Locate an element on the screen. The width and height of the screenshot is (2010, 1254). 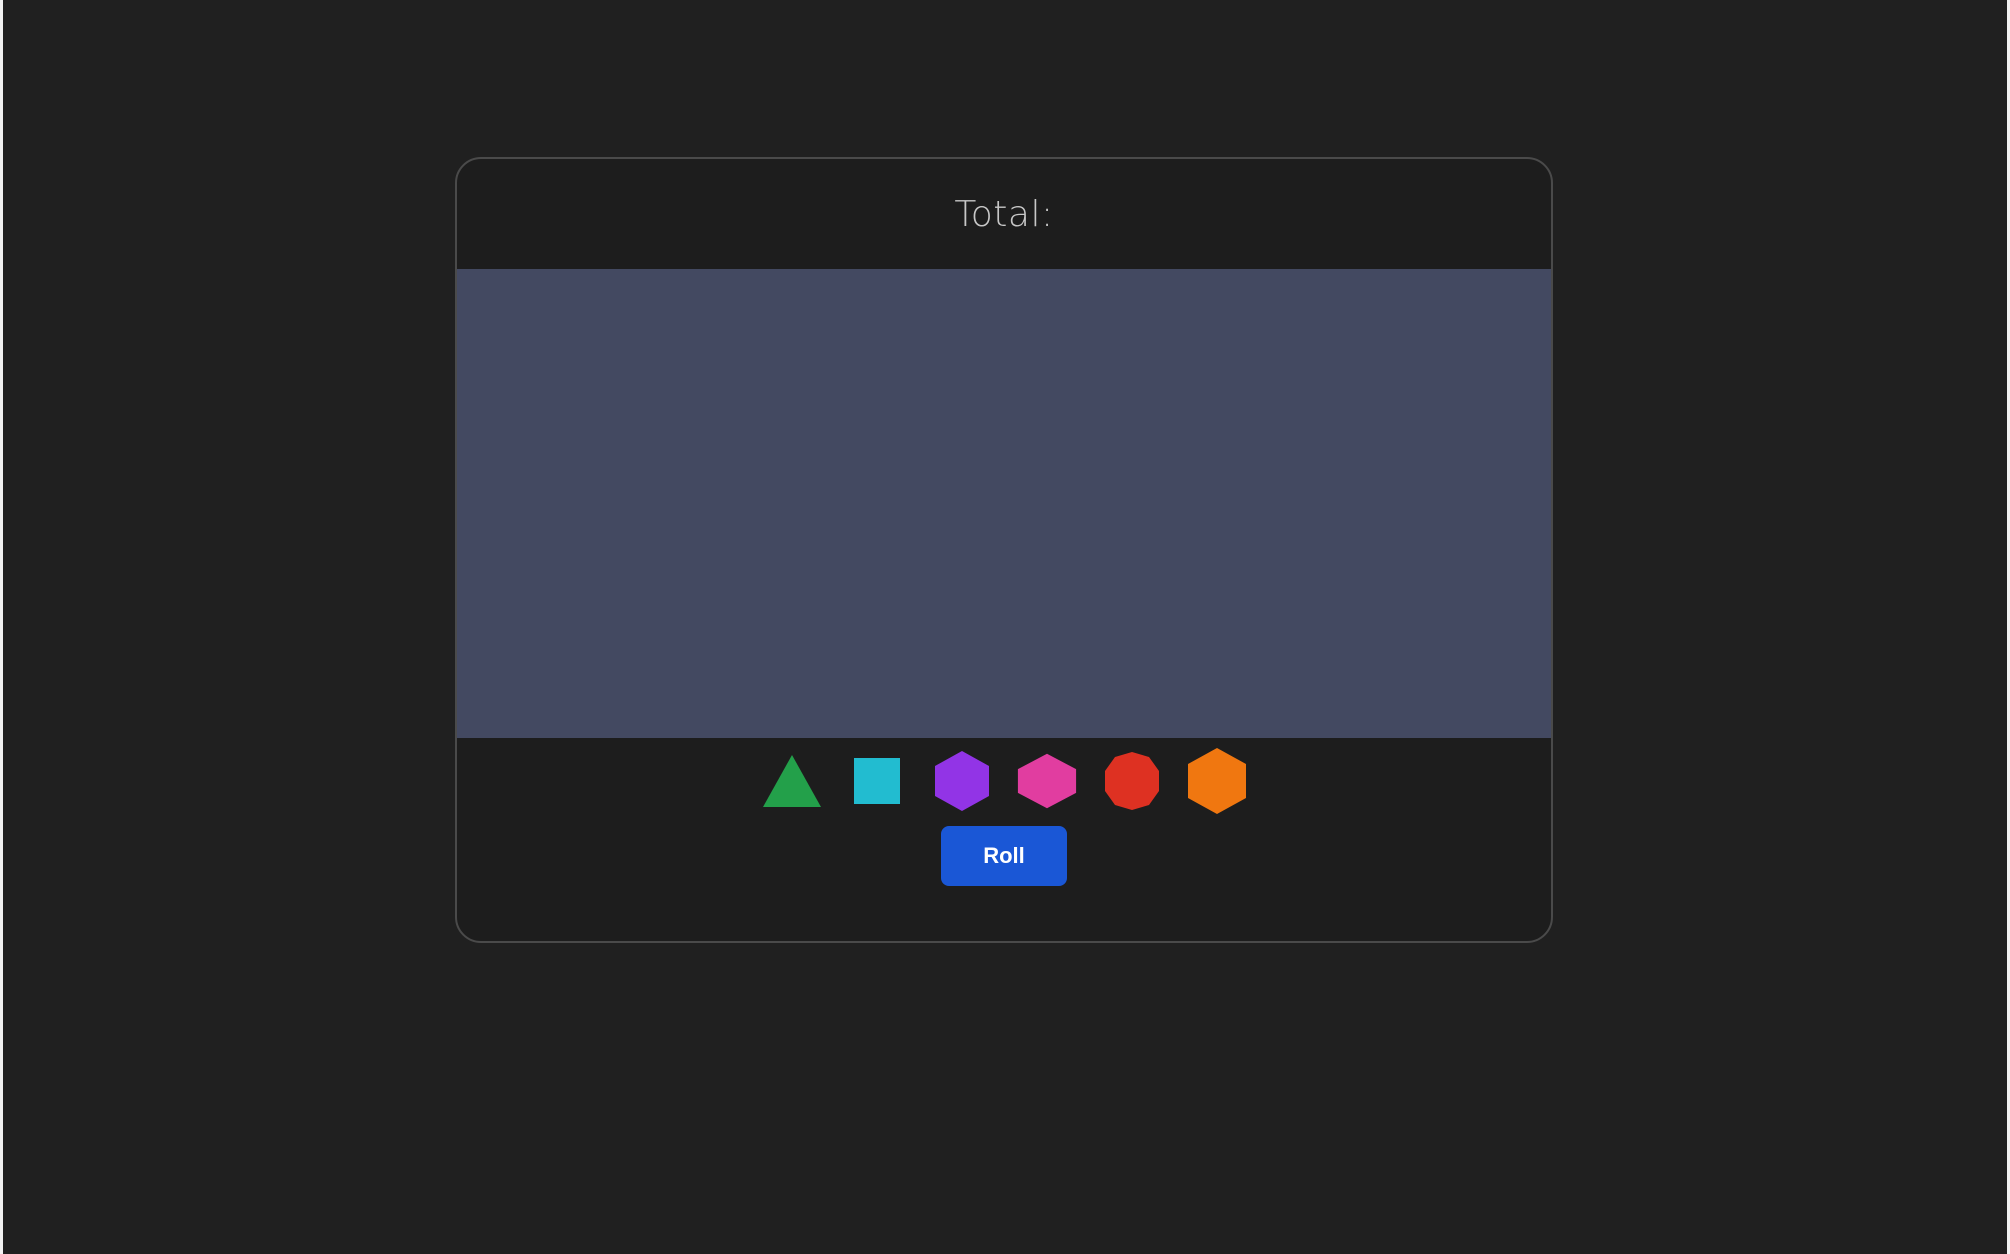
dice-selector is located at coordinates (1004, 781).